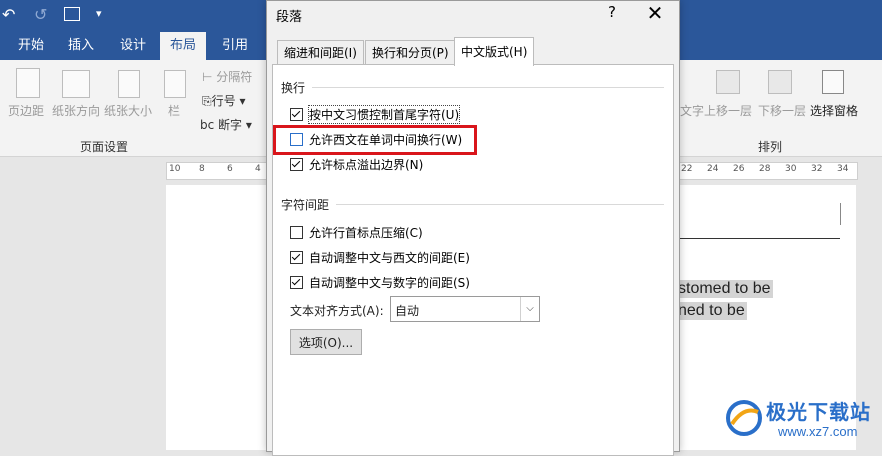  What do you see at coordinates (129, 84) in the screenshot?
I see `size-icon` at bounding box center [129, 84].